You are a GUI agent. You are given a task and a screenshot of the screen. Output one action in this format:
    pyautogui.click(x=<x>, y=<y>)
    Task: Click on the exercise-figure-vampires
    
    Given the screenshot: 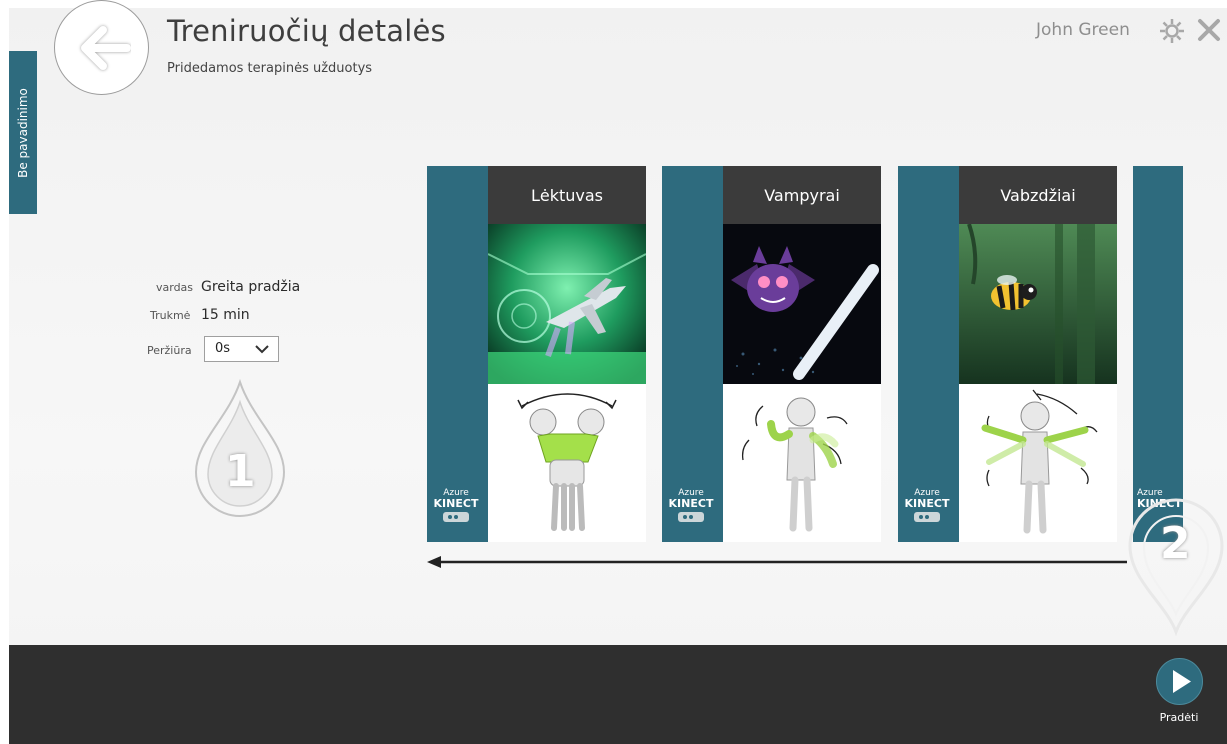 What is the action you would take?
    pyautogui.click(x=802, y=463)
    